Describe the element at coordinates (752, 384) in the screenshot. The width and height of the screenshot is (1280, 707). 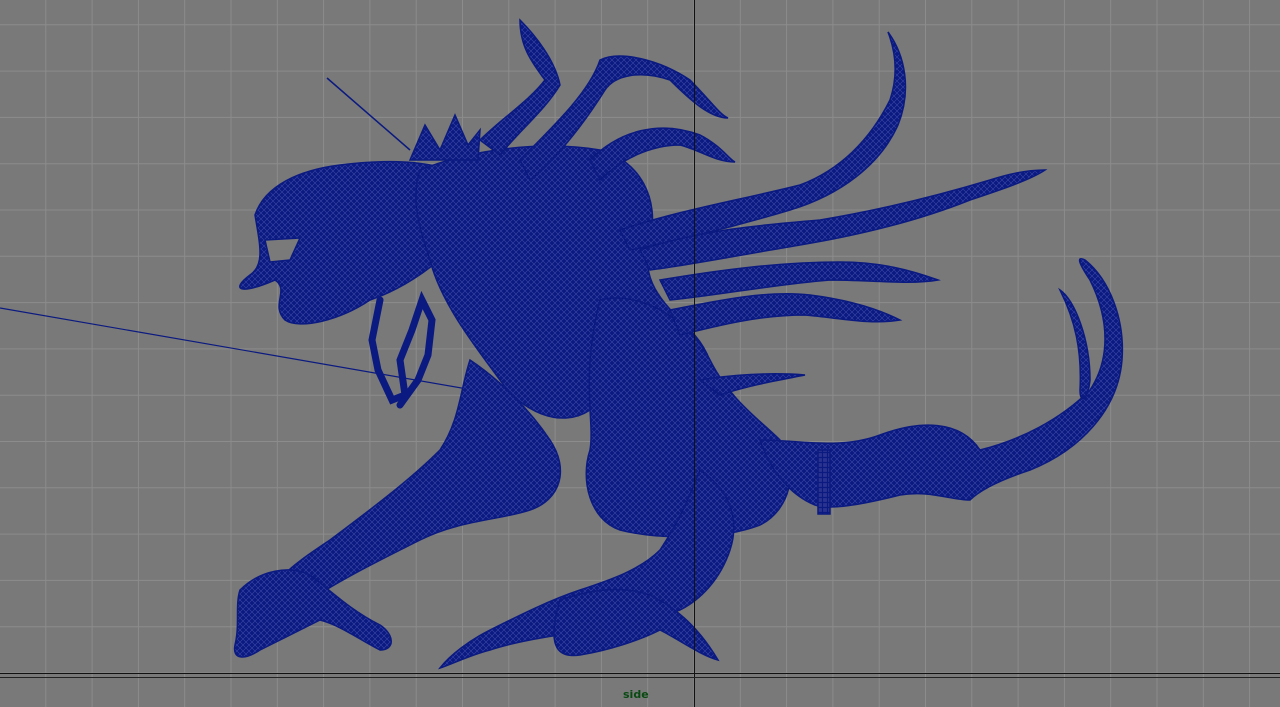
I see `fin-mesh` at that location.